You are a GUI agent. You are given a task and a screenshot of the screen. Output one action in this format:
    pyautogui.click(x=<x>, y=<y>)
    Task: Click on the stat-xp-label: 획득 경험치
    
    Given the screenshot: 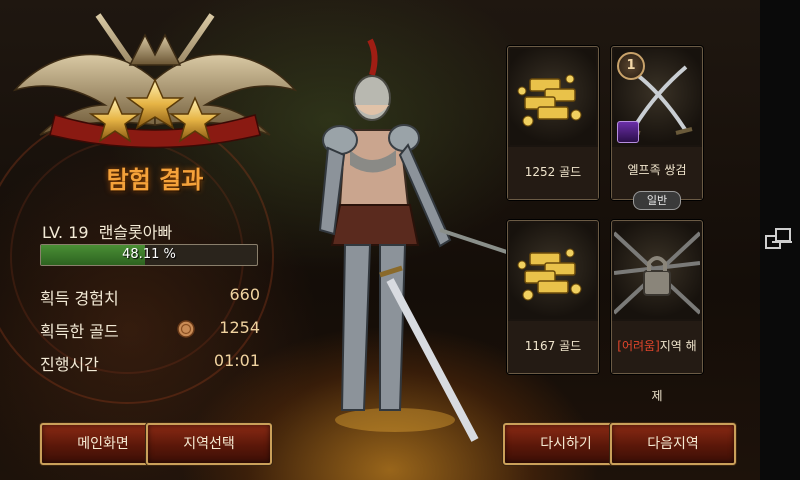 What is the action you would take?
    pyautogui.click(x=79, y=298)
    